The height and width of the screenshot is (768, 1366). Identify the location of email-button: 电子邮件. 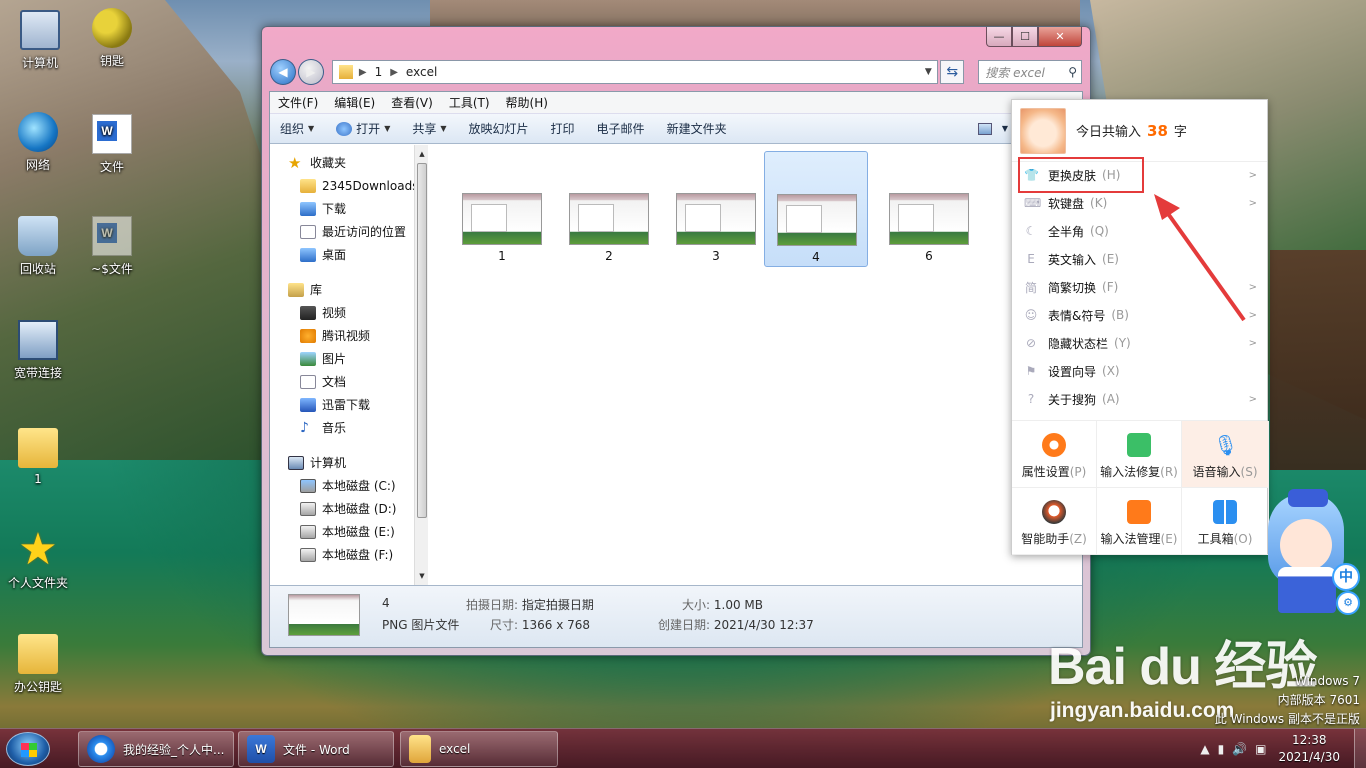
(621, 128).